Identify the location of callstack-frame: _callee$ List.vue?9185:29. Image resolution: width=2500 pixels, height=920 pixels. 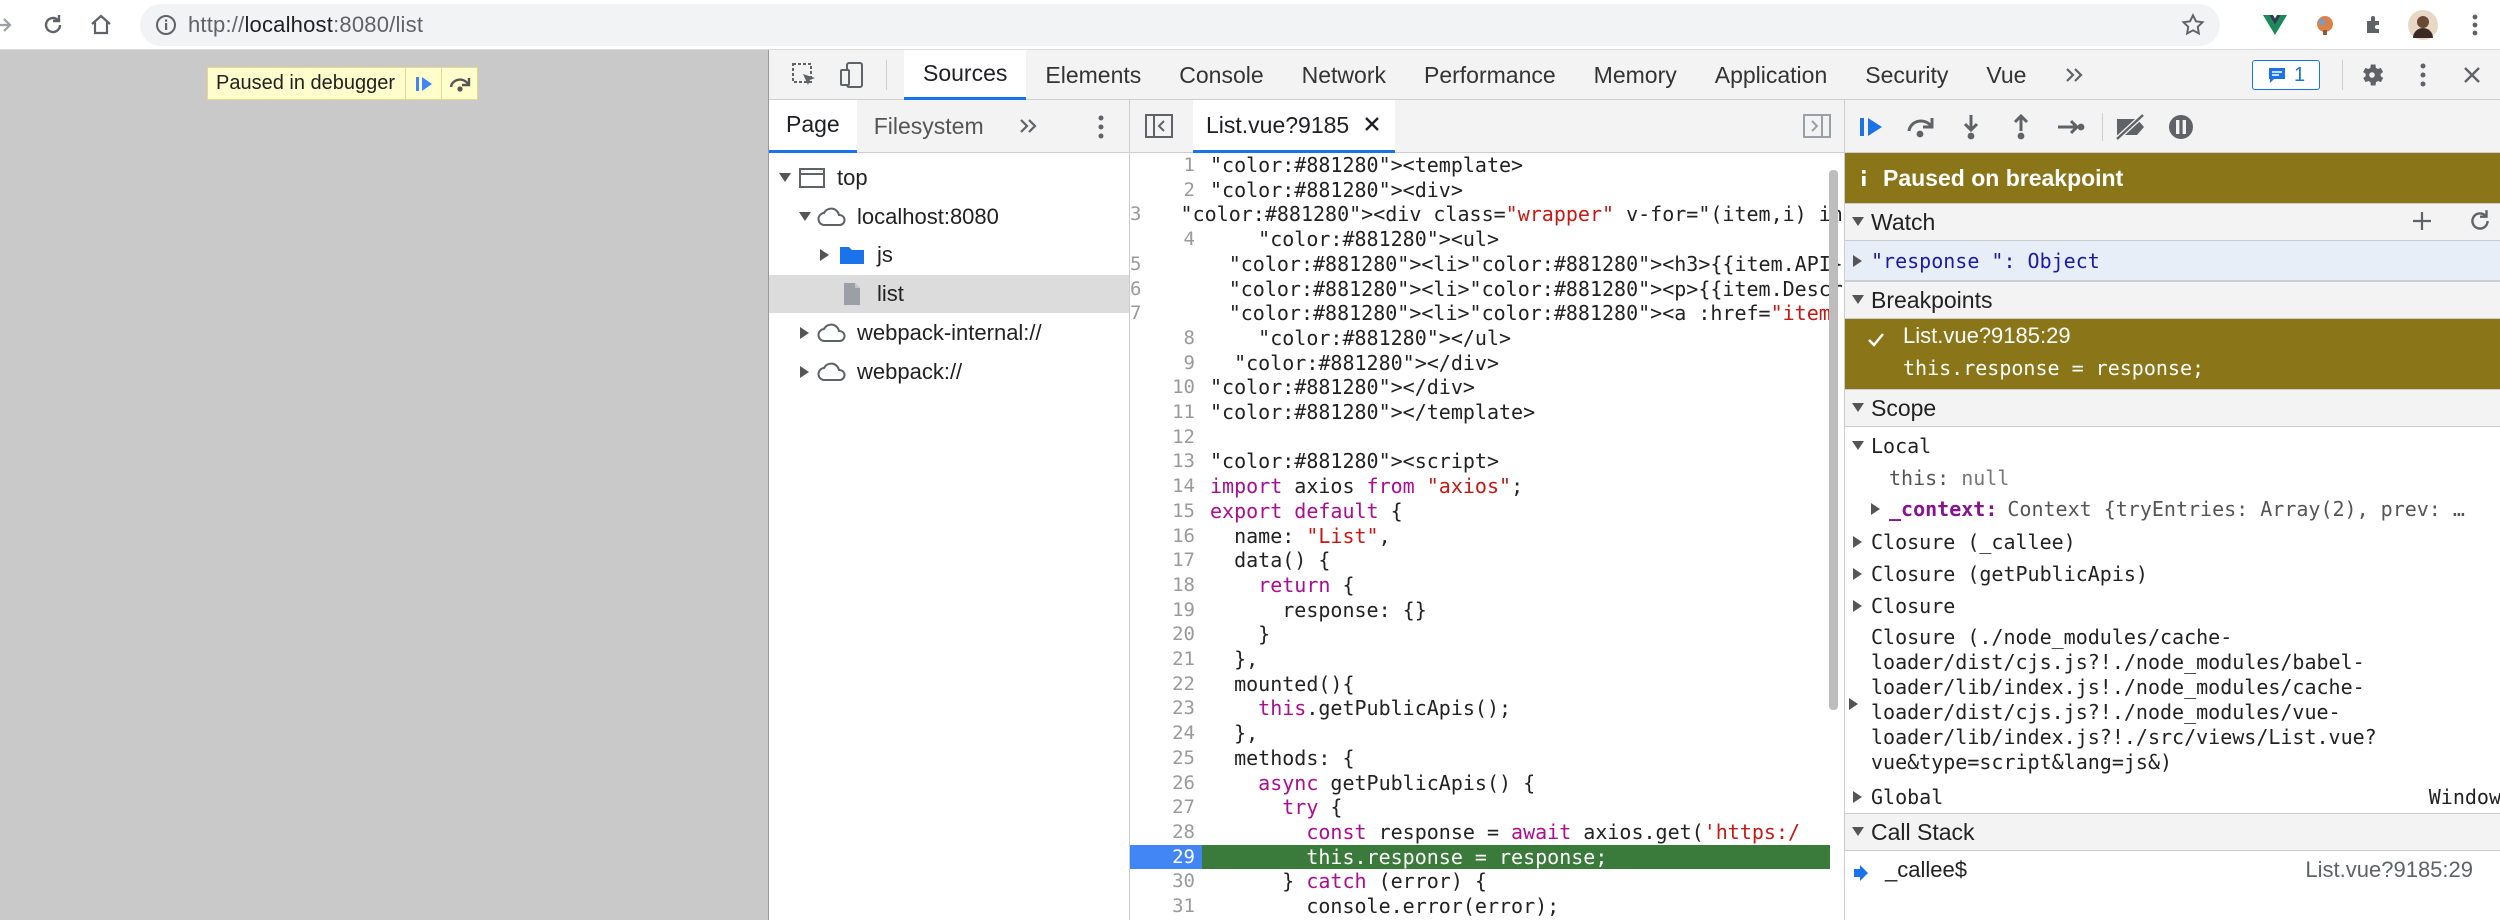
(2172, 871).